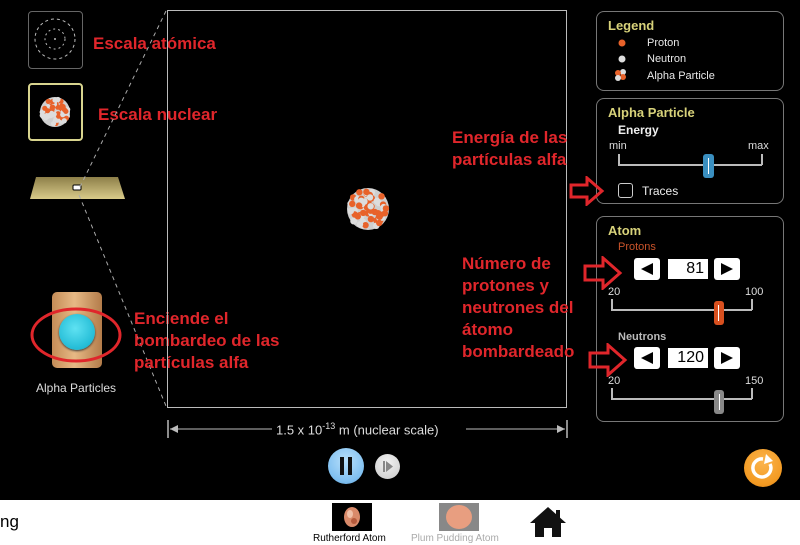  I want to click on legend-panel: Legend Proton Neutron Alpha Particle, so click(690, 51).